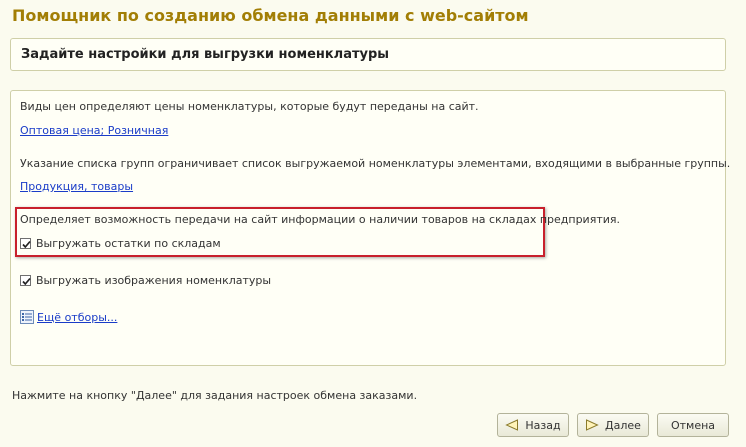 This screenshot has height=447, width=746. What do you see at coordinates (128, 243) in the screenshot?
I see `stock-checkbox-label: Выгружать остатки по складам` at bounding box center [128, 243].